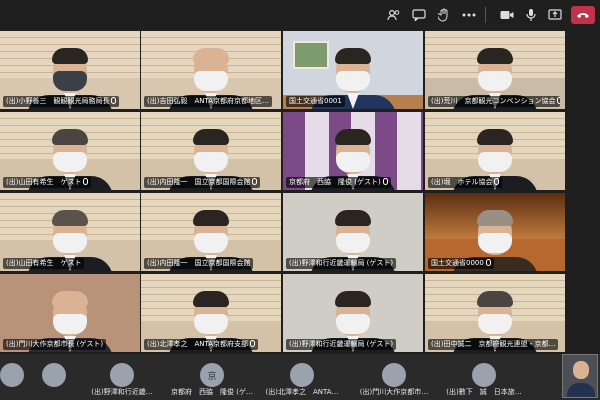 The height and width of the screenshot is (400, 600). Describe the element at coordinates (419, 15) in the screenshot. I see `chat-icon` at that location.